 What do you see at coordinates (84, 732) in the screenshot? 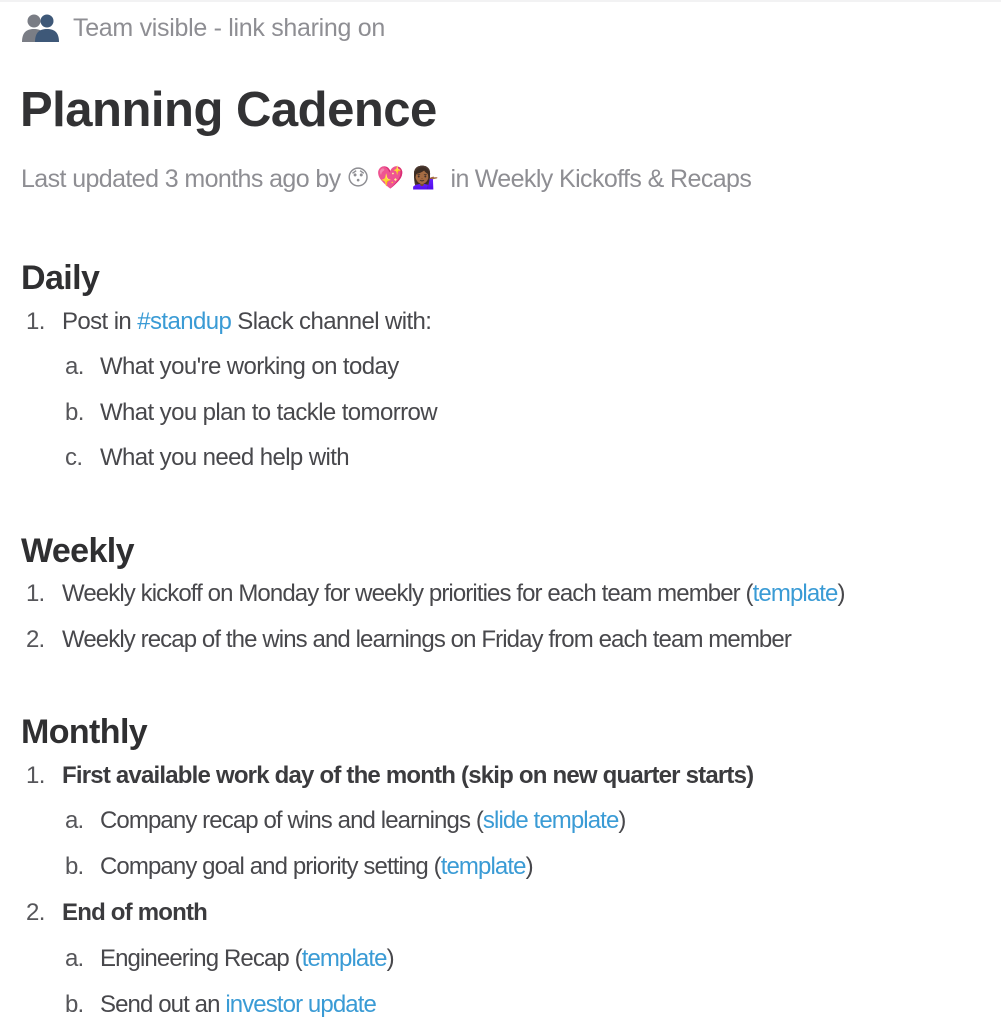
I see `section-heading-monthly: Monthly` at bounding box center [84, 732].